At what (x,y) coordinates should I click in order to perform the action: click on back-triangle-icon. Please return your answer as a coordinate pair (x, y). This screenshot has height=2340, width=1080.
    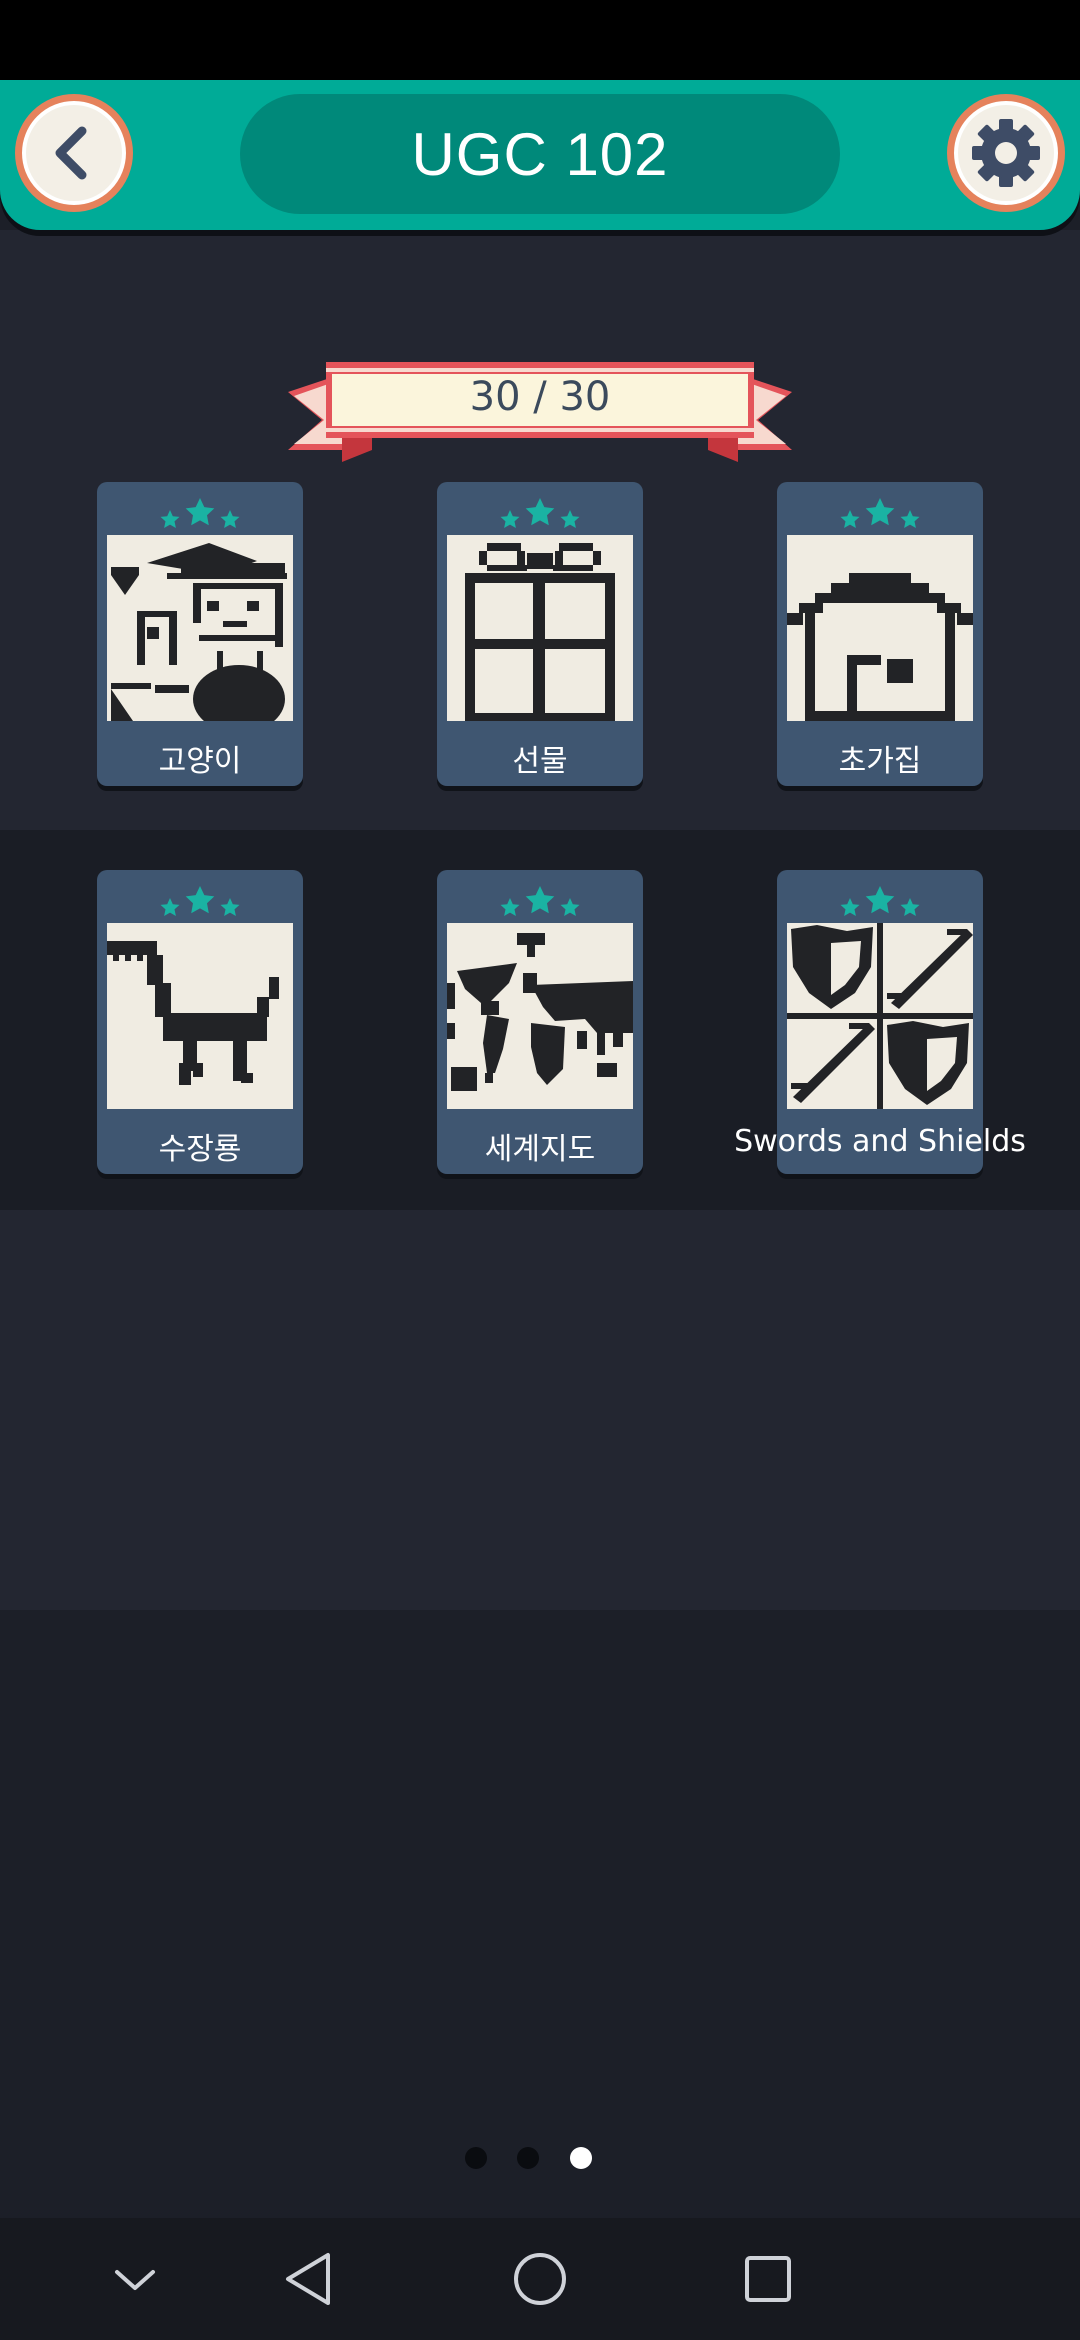
    Looking at the image, I should click on (308, 2279).